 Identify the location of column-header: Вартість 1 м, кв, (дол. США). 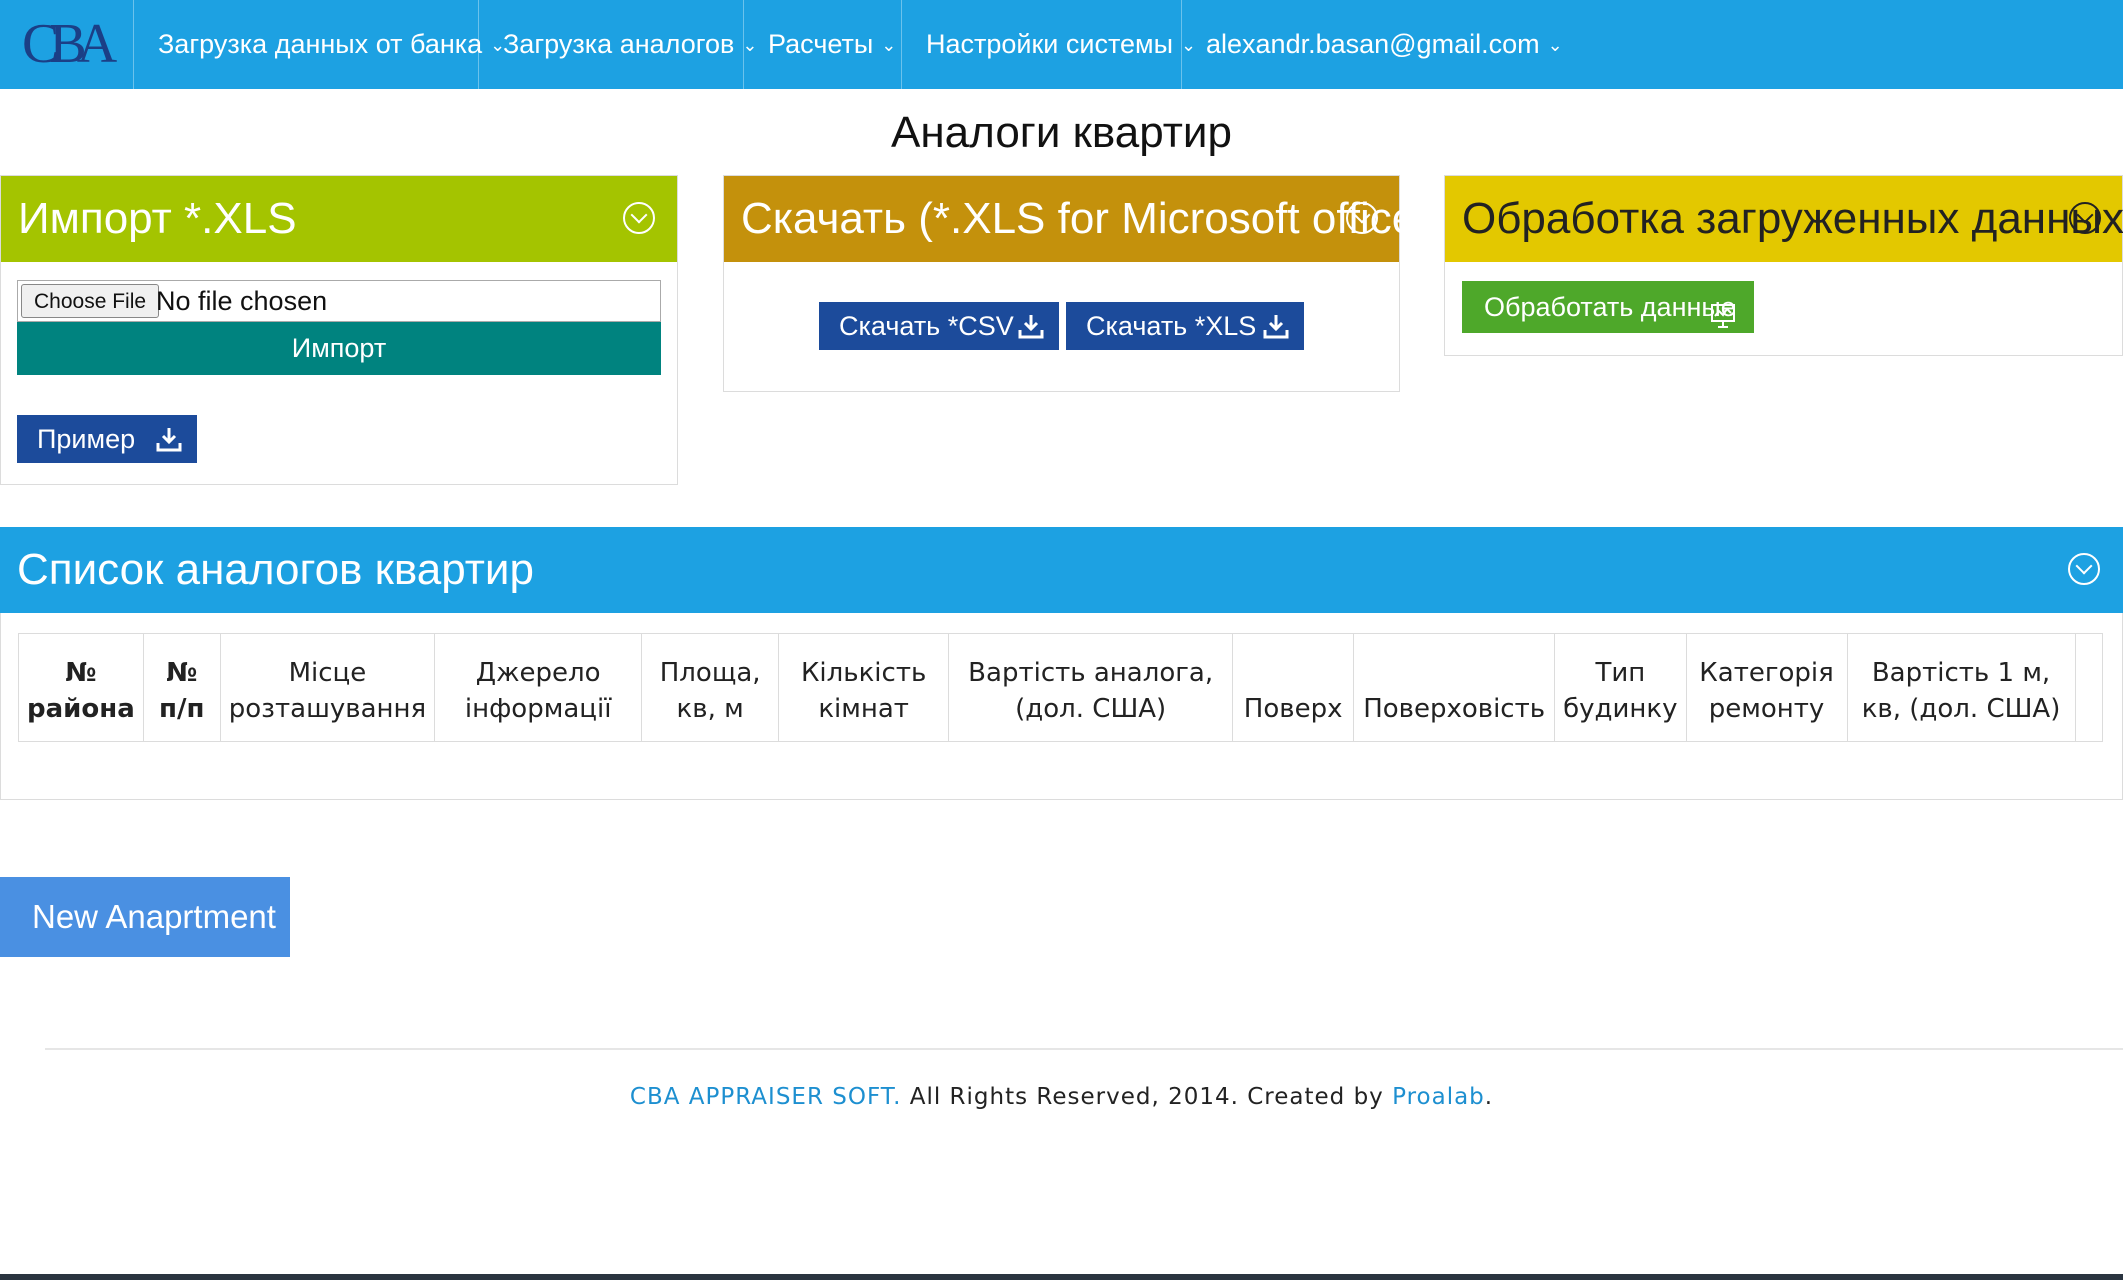
(1961, 687).